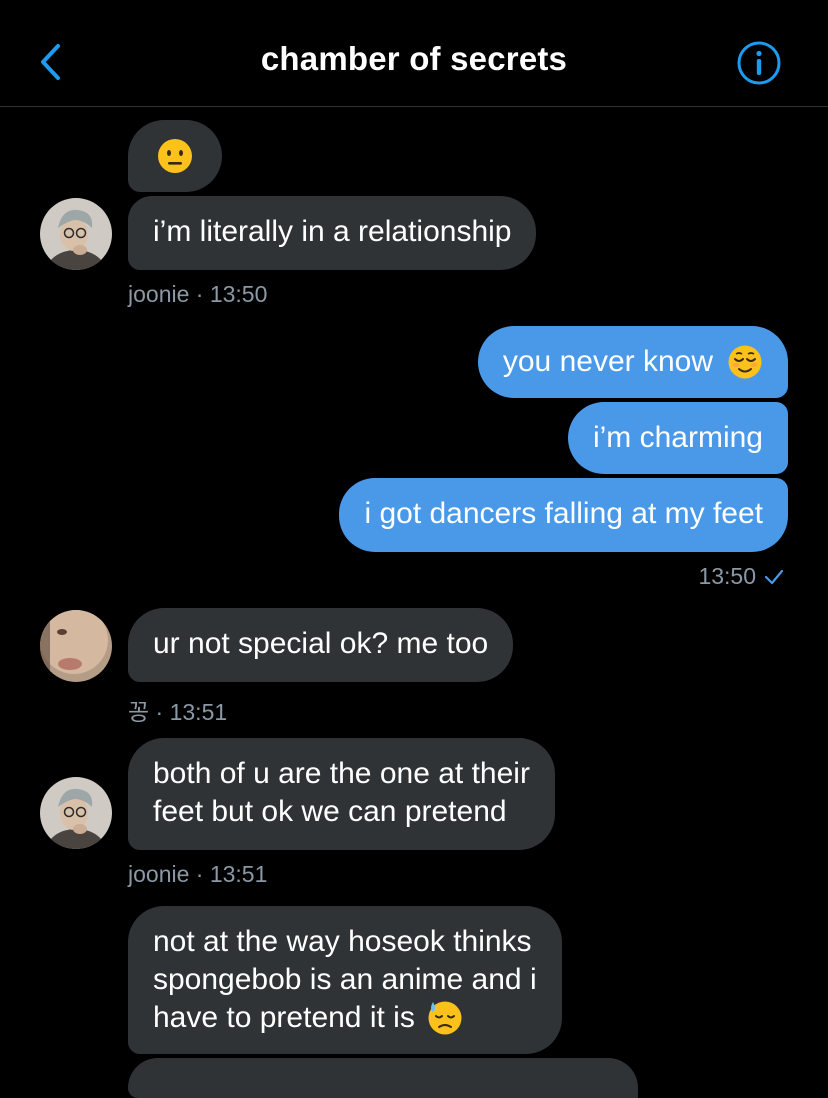 The width and height of the screenshot is (828, 1098). I want to click on outgoing-message-bubble: you never know, so click(632, 362).